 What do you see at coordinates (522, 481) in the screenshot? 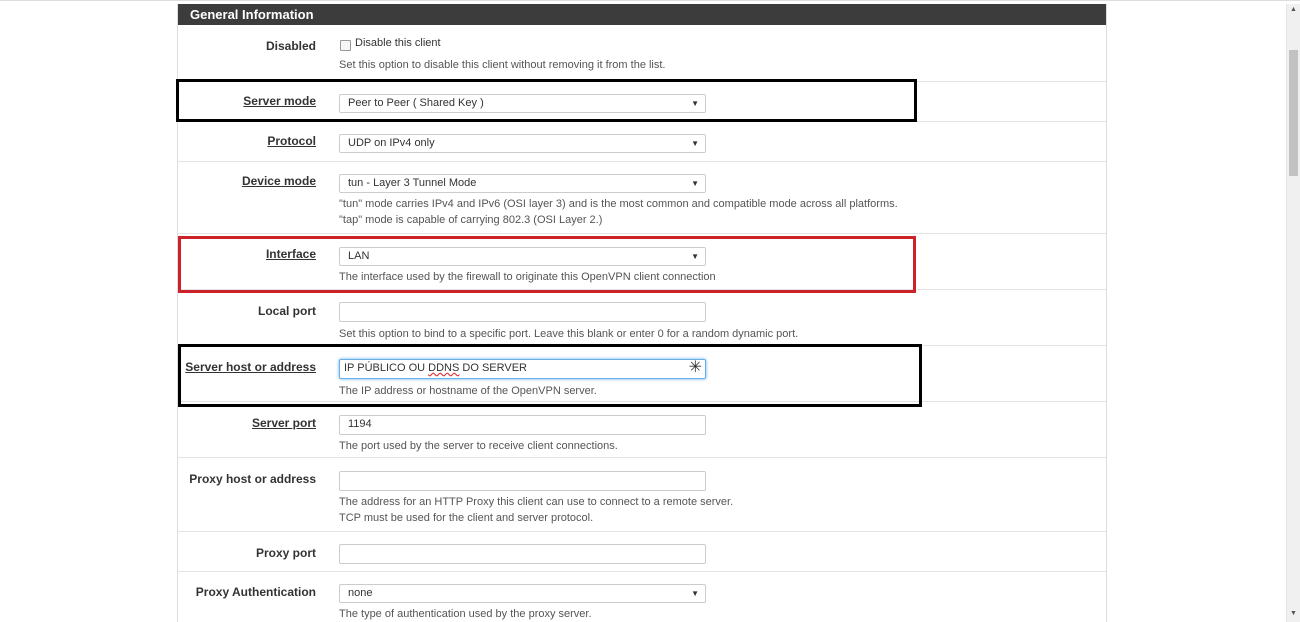
I see `proxy-host-input` at bounding box center [522, 481].